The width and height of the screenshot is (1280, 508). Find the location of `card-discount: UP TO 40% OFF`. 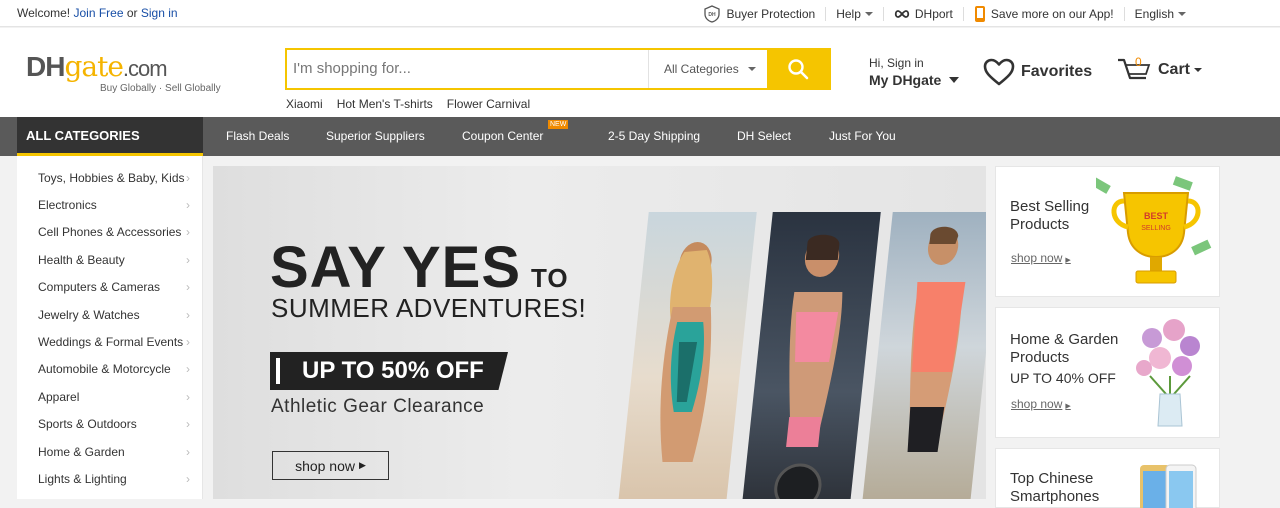

card-discount: UP TO 40% OFF is located at coordinates (1063, 378).